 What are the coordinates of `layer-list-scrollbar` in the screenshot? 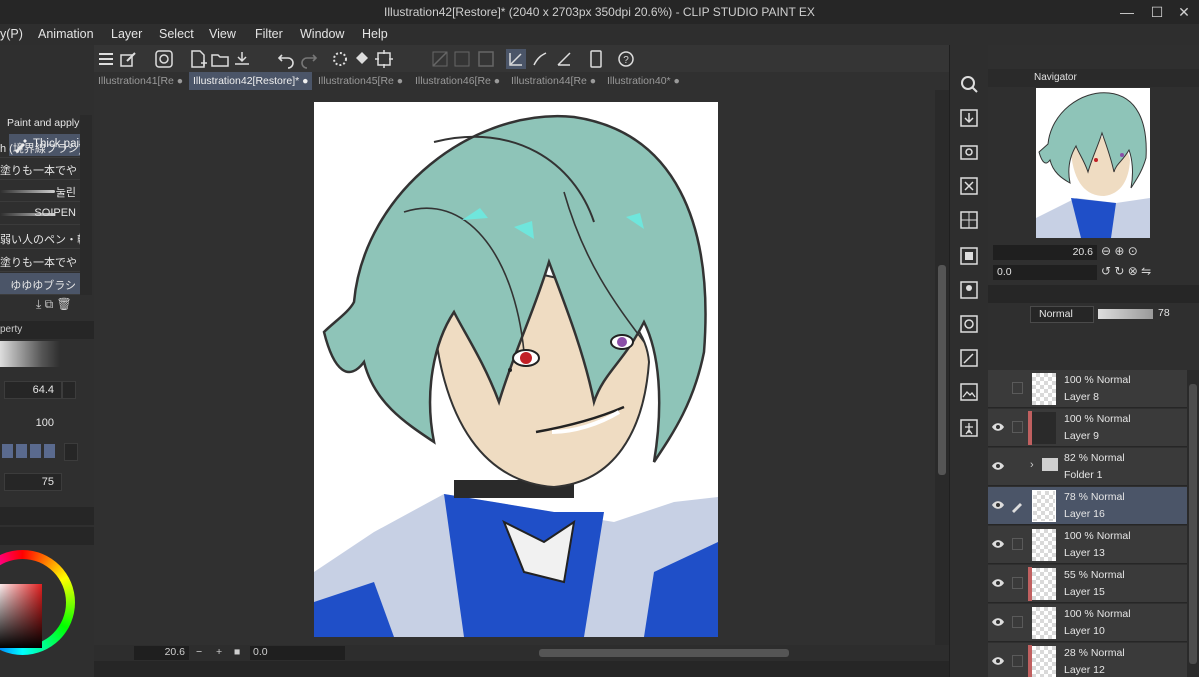 It's located at (1193, 523).